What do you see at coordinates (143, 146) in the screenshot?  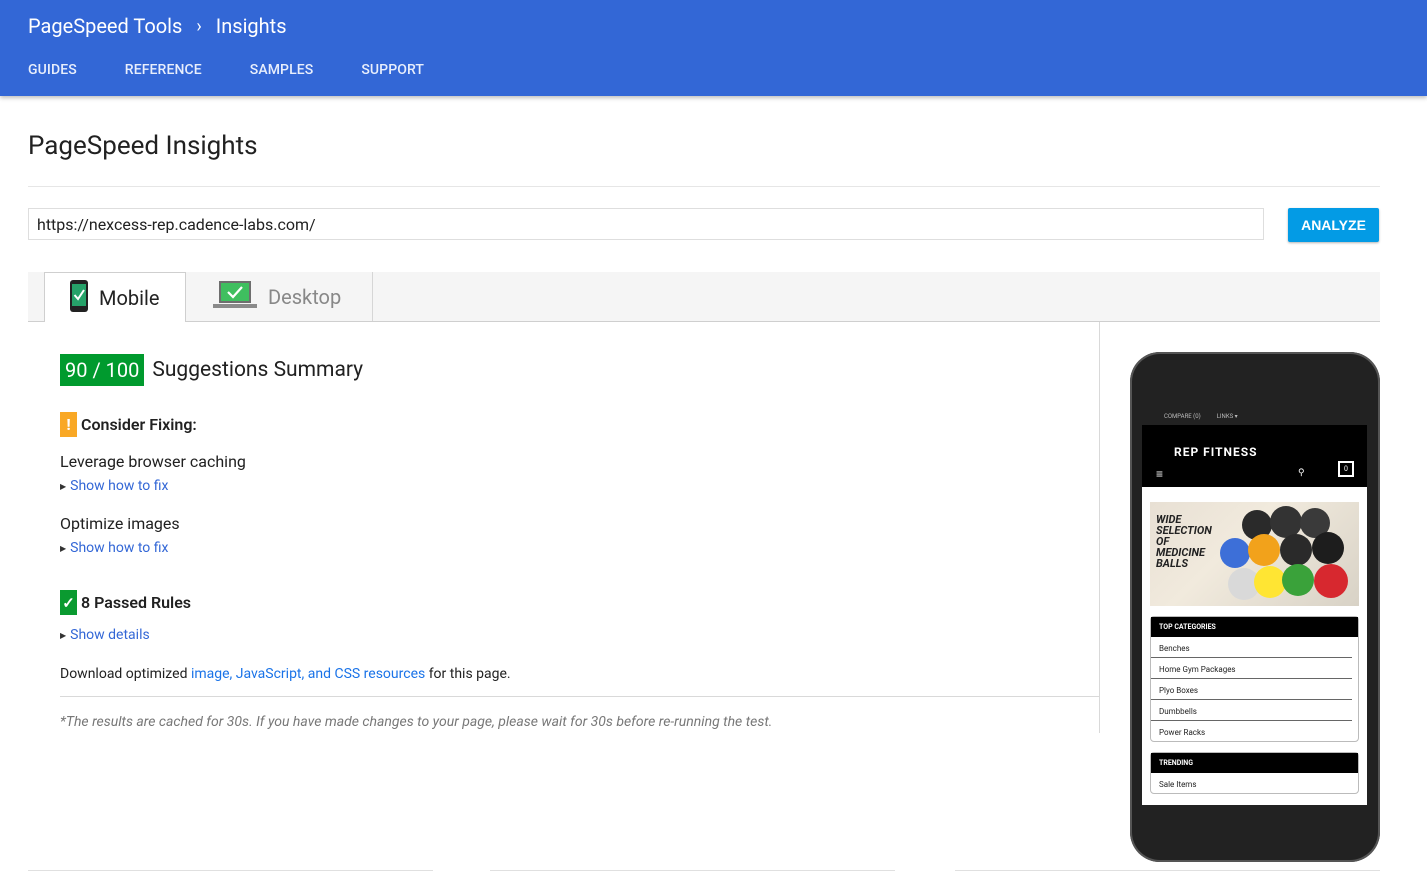 I see `page-title: PageSpeed Insights` at bounding box center [143, 146].